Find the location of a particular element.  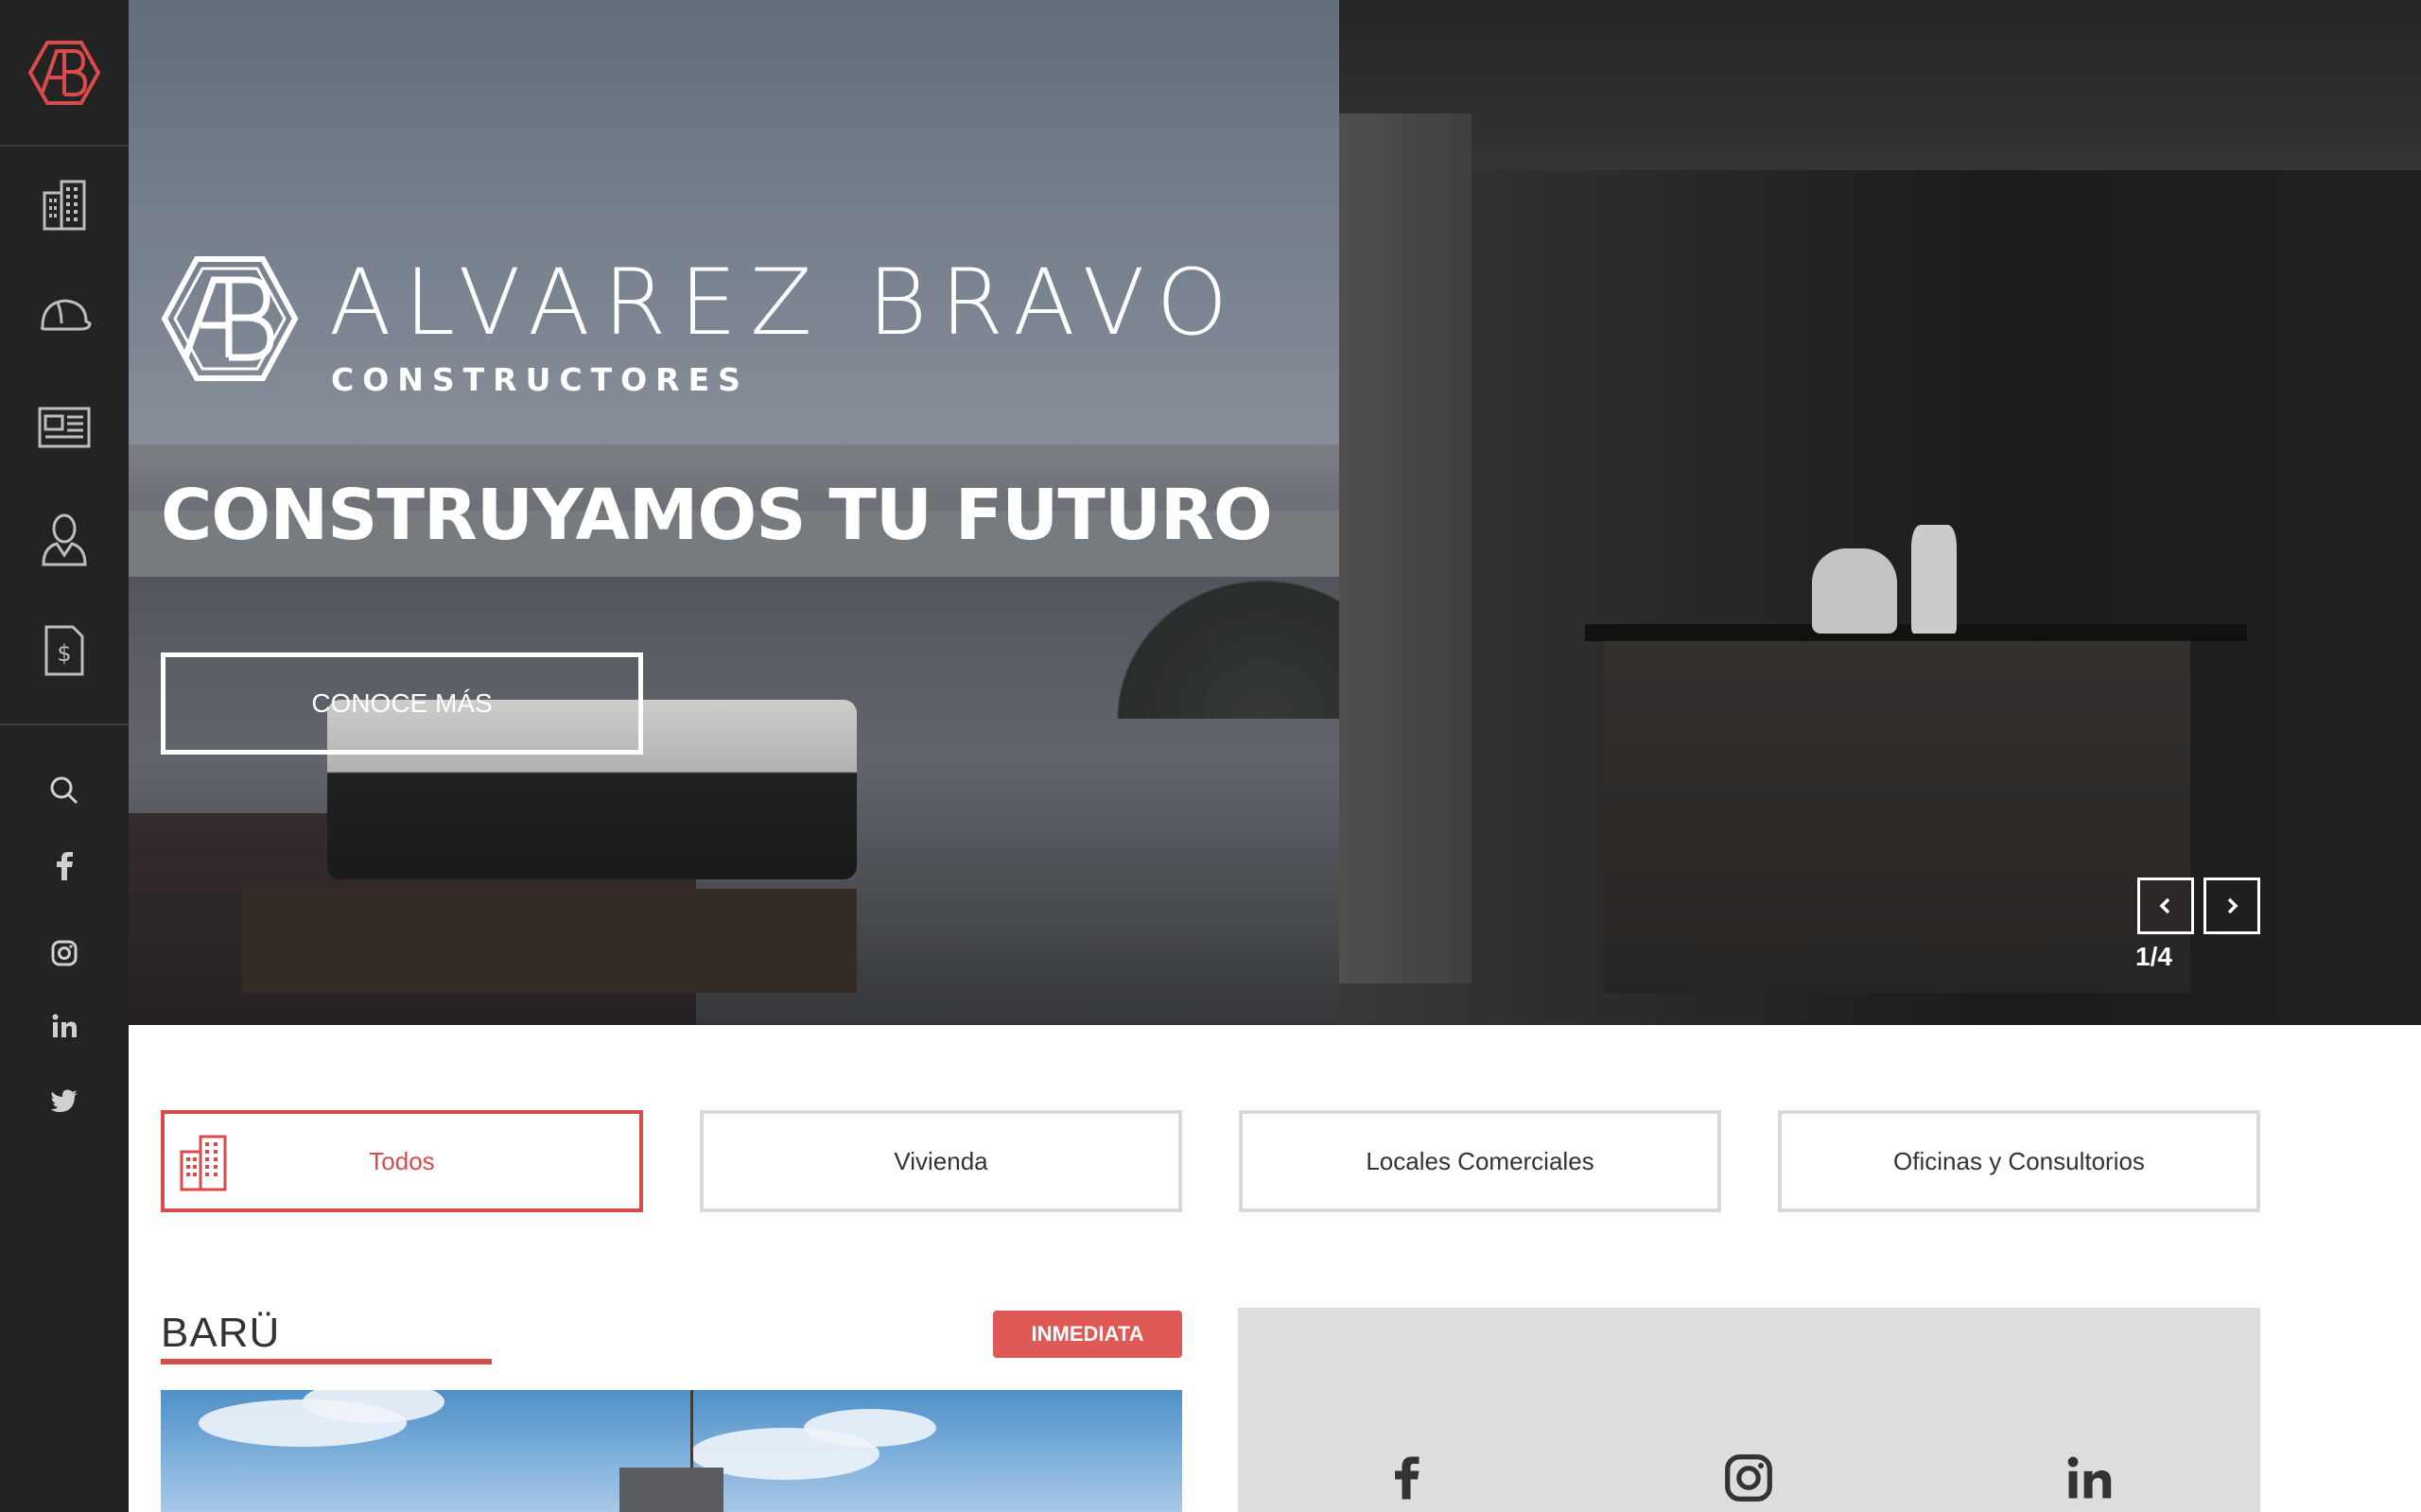

chevron-left-icon is located at coordinates (2164, 905).